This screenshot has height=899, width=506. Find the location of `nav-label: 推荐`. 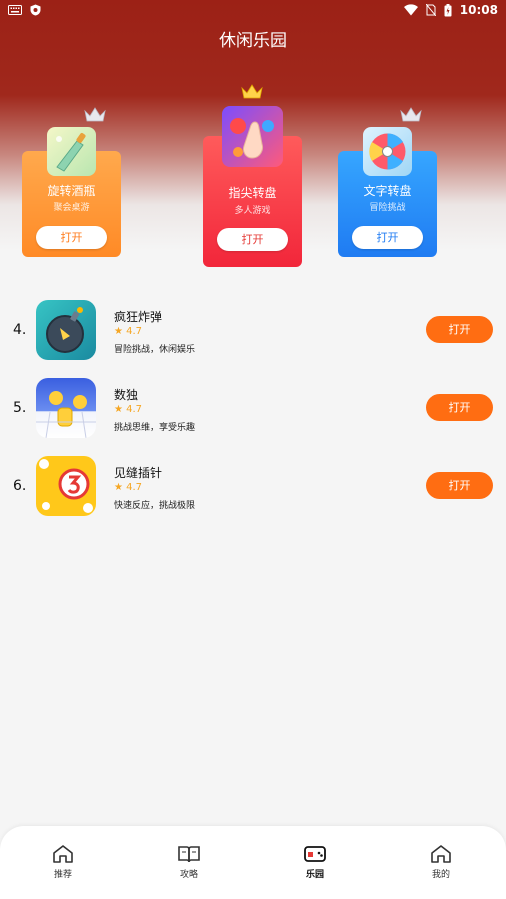

nav-label: 推荐 is located at coordinates (62, 875).